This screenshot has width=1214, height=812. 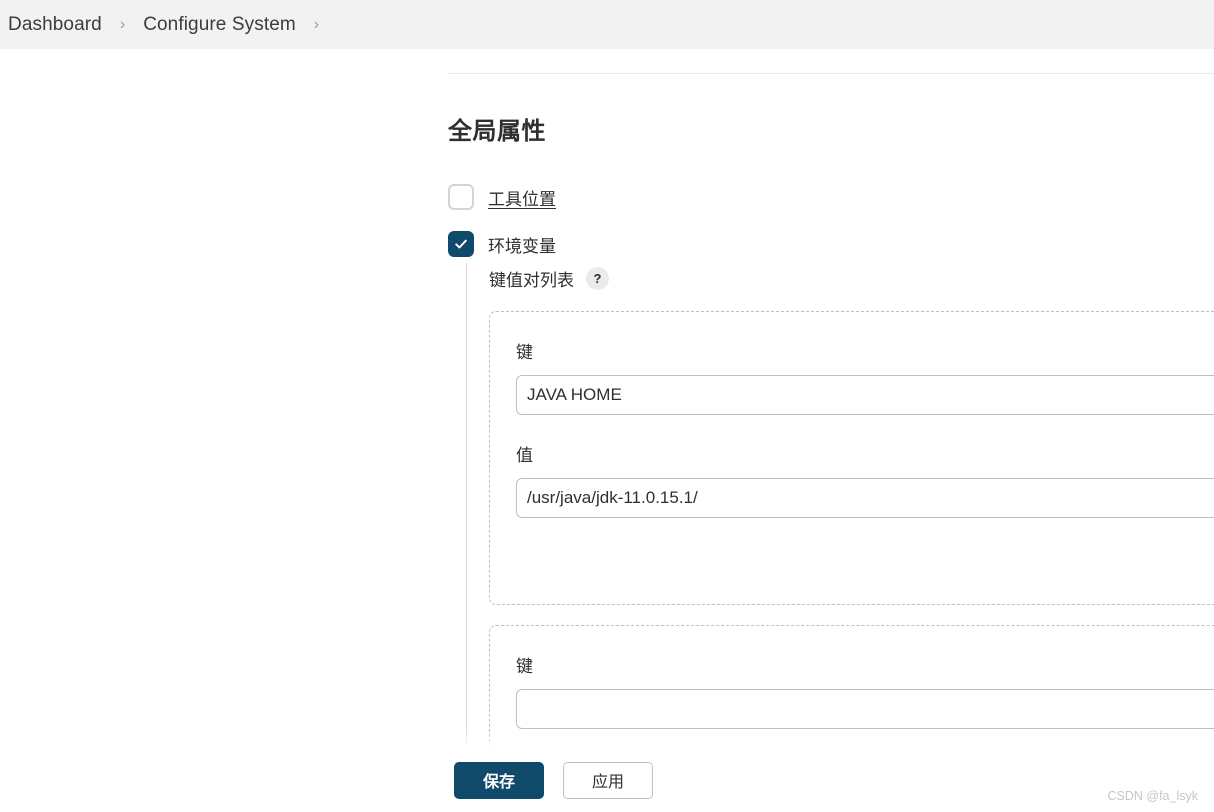 I want to click on breadcrumb-item-configure-system: Configure System, so click(x=219, y=25).